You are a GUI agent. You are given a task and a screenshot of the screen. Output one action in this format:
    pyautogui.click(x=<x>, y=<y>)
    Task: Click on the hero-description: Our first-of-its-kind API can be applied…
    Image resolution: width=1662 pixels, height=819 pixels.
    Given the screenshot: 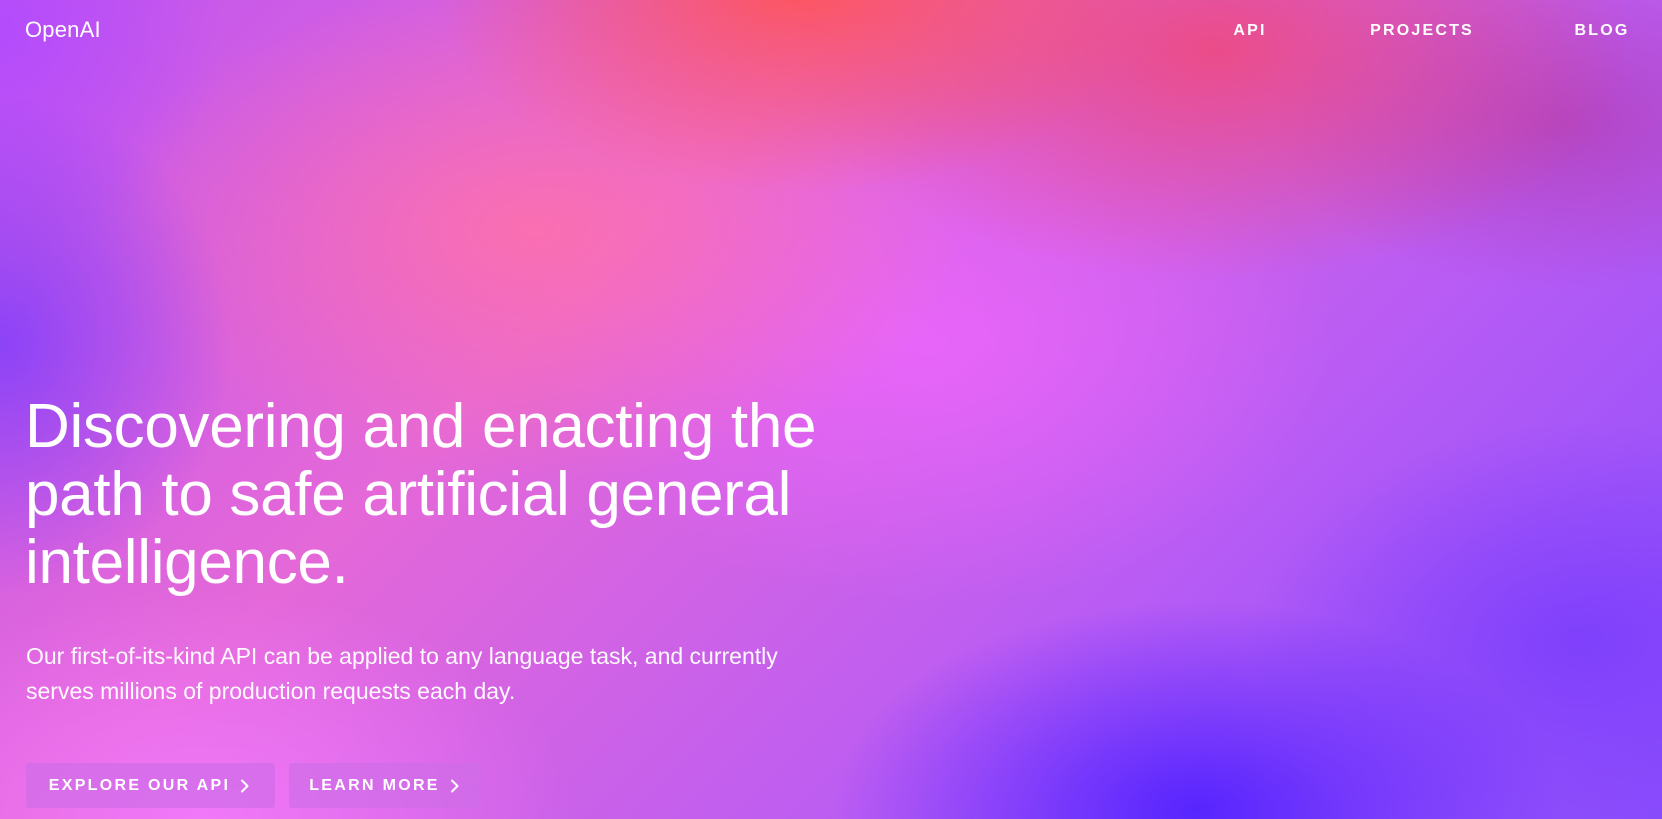 What is the action you would take?
    pyautogui.click(x=402, y=673)
    